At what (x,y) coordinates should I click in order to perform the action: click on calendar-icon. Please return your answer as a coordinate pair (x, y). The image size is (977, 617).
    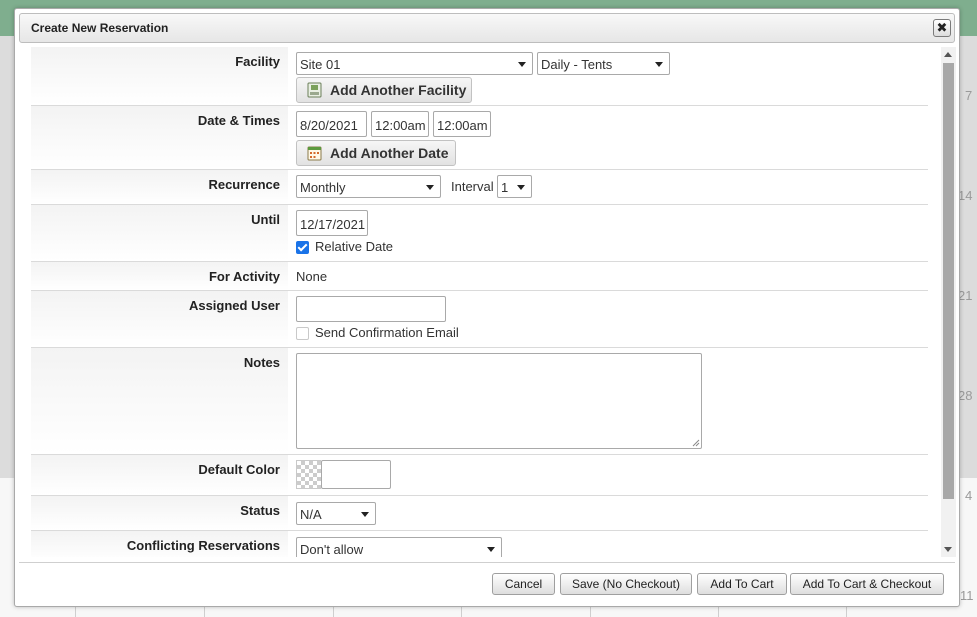
    Looking at the image, I should click on (314, 153).